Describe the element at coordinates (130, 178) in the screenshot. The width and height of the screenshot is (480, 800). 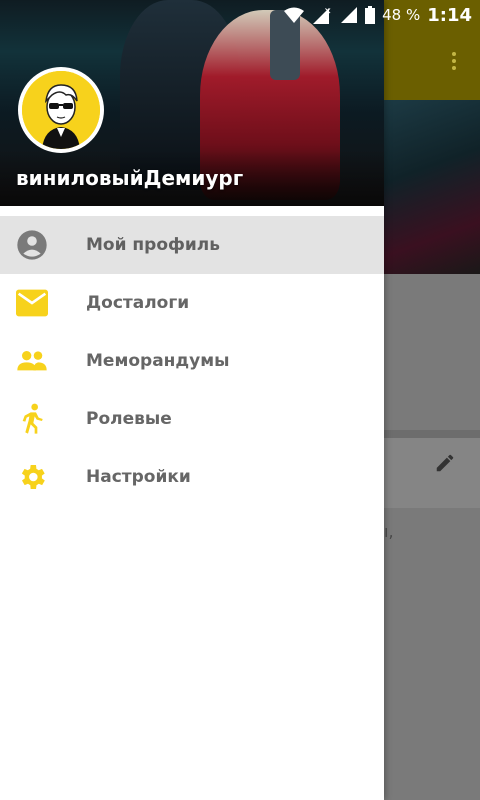
I see `username: виниловыйДемиург` at that location.